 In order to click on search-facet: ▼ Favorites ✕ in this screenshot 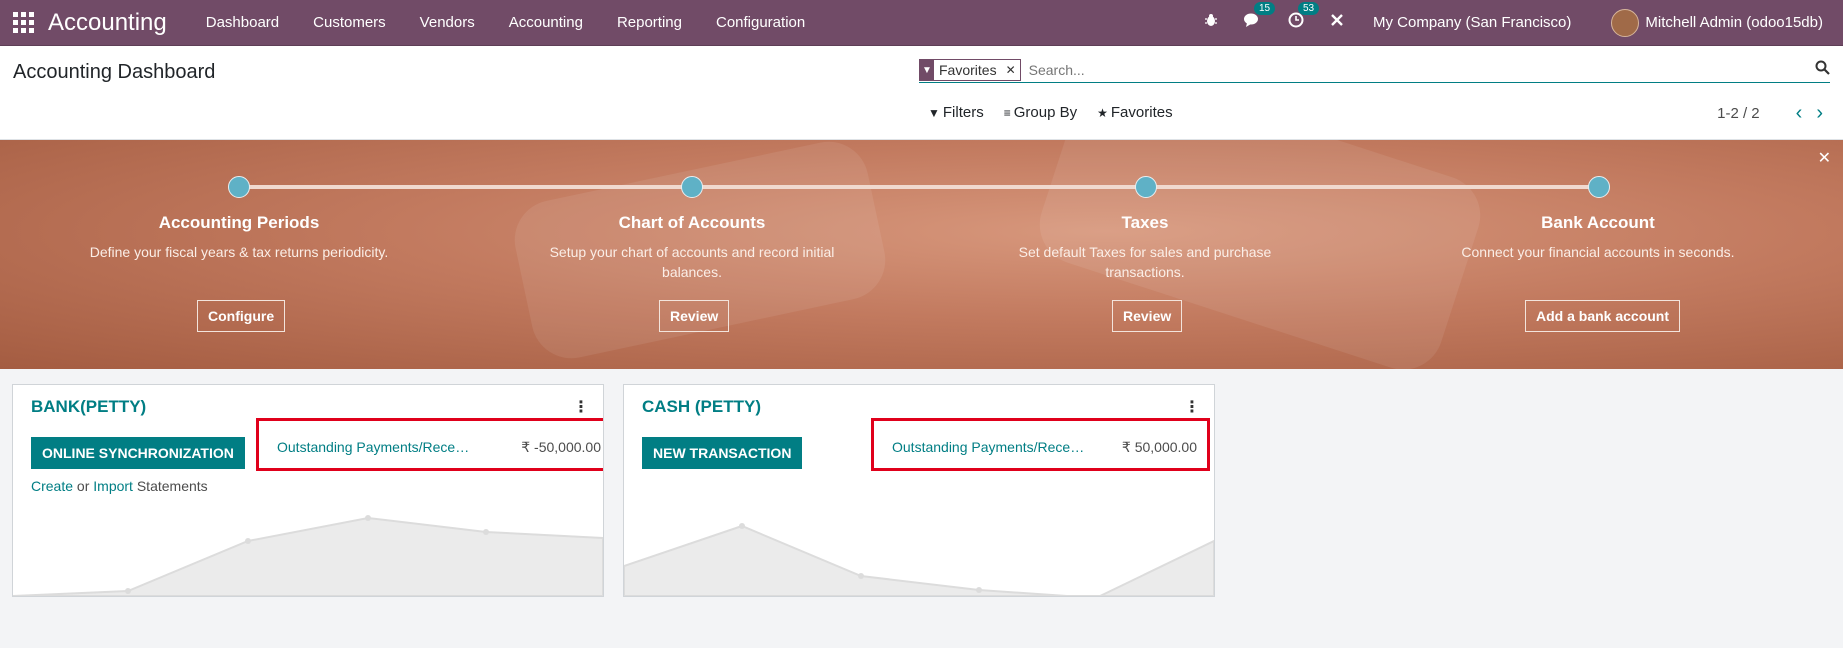, I will do `click(970, 70)`.